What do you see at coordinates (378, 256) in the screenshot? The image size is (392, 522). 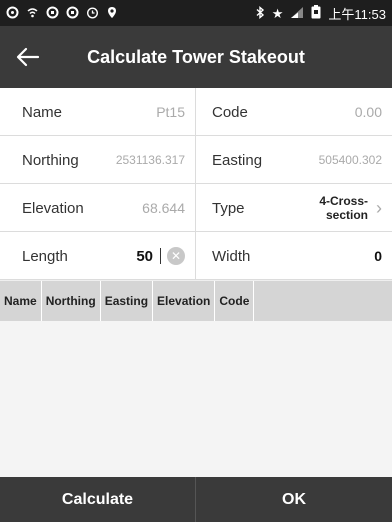 I see `width-value: 0` at bounding box center [378, 256].